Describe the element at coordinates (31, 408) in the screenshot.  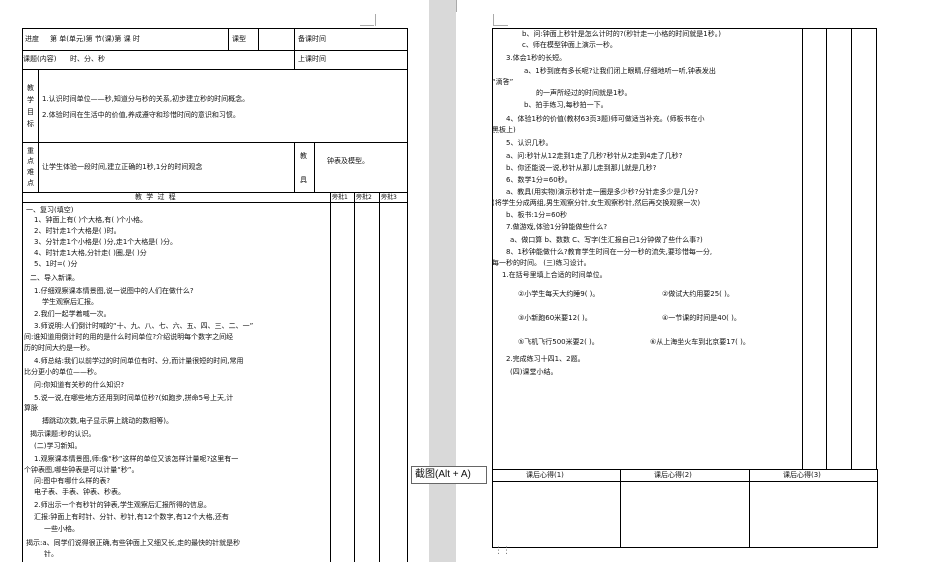
I see `lesson-line: 算脉` at that location.